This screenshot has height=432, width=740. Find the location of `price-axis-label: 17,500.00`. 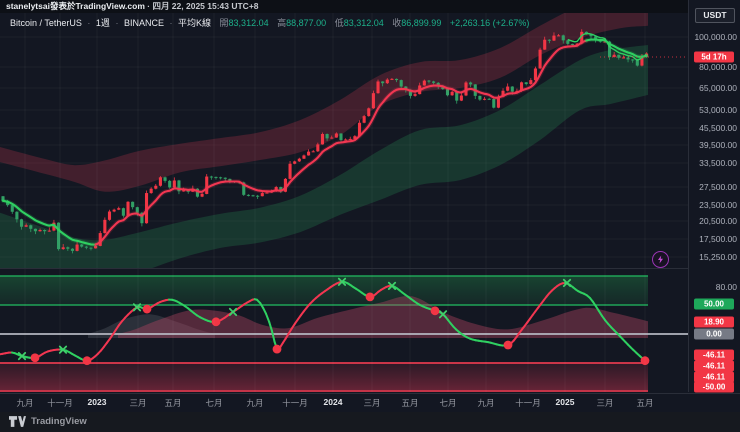

price-axis-label: 17,500.00 is located at coordinates (718, 239).